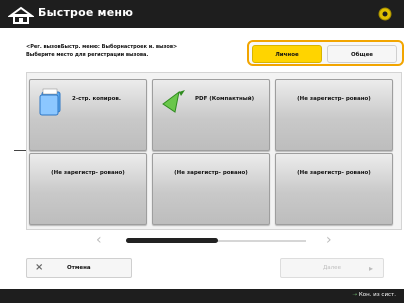 The image size is (404, 303). I want to click on next-button: Далее ▸, so click(332, 268).